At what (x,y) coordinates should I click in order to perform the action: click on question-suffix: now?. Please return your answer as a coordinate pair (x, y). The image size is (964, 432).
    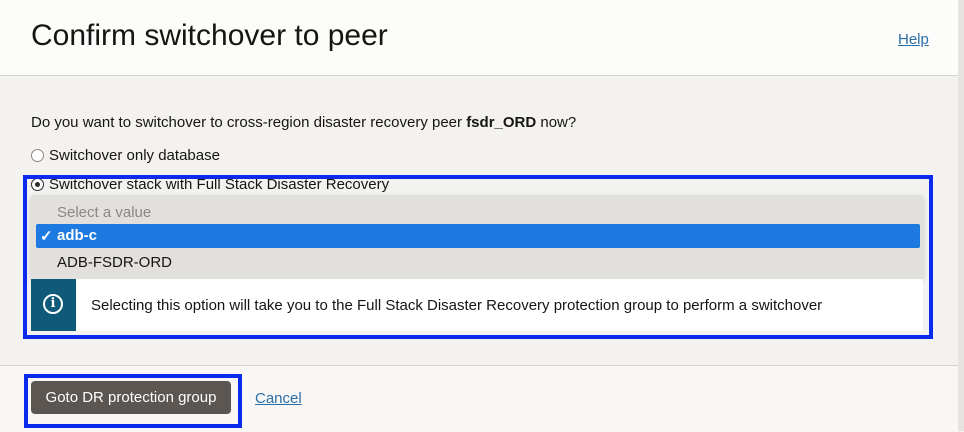
    Looking at the image, I should click on (556, 122).